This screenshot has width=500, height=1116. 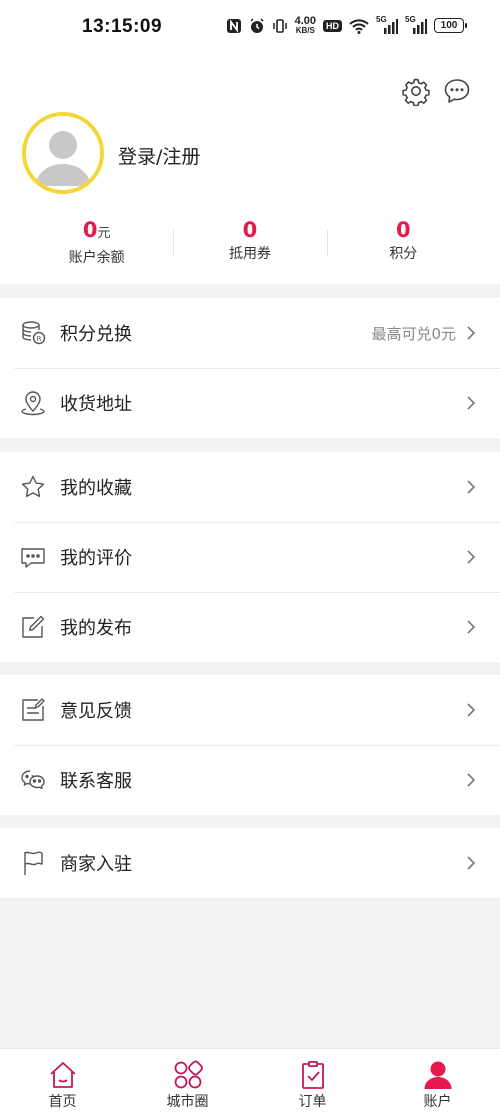 I want to click on nfc-icon, so click(x=234, y=26).